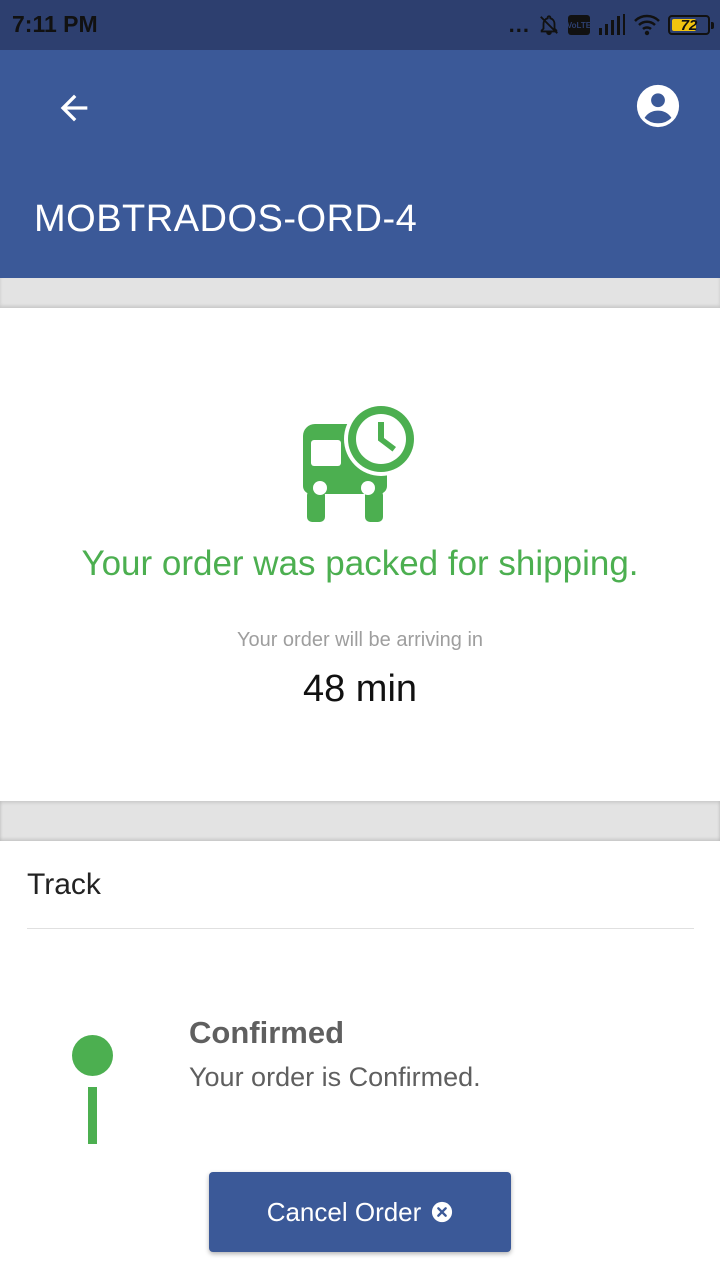  I want to click on profile-button, so click(658, 106).